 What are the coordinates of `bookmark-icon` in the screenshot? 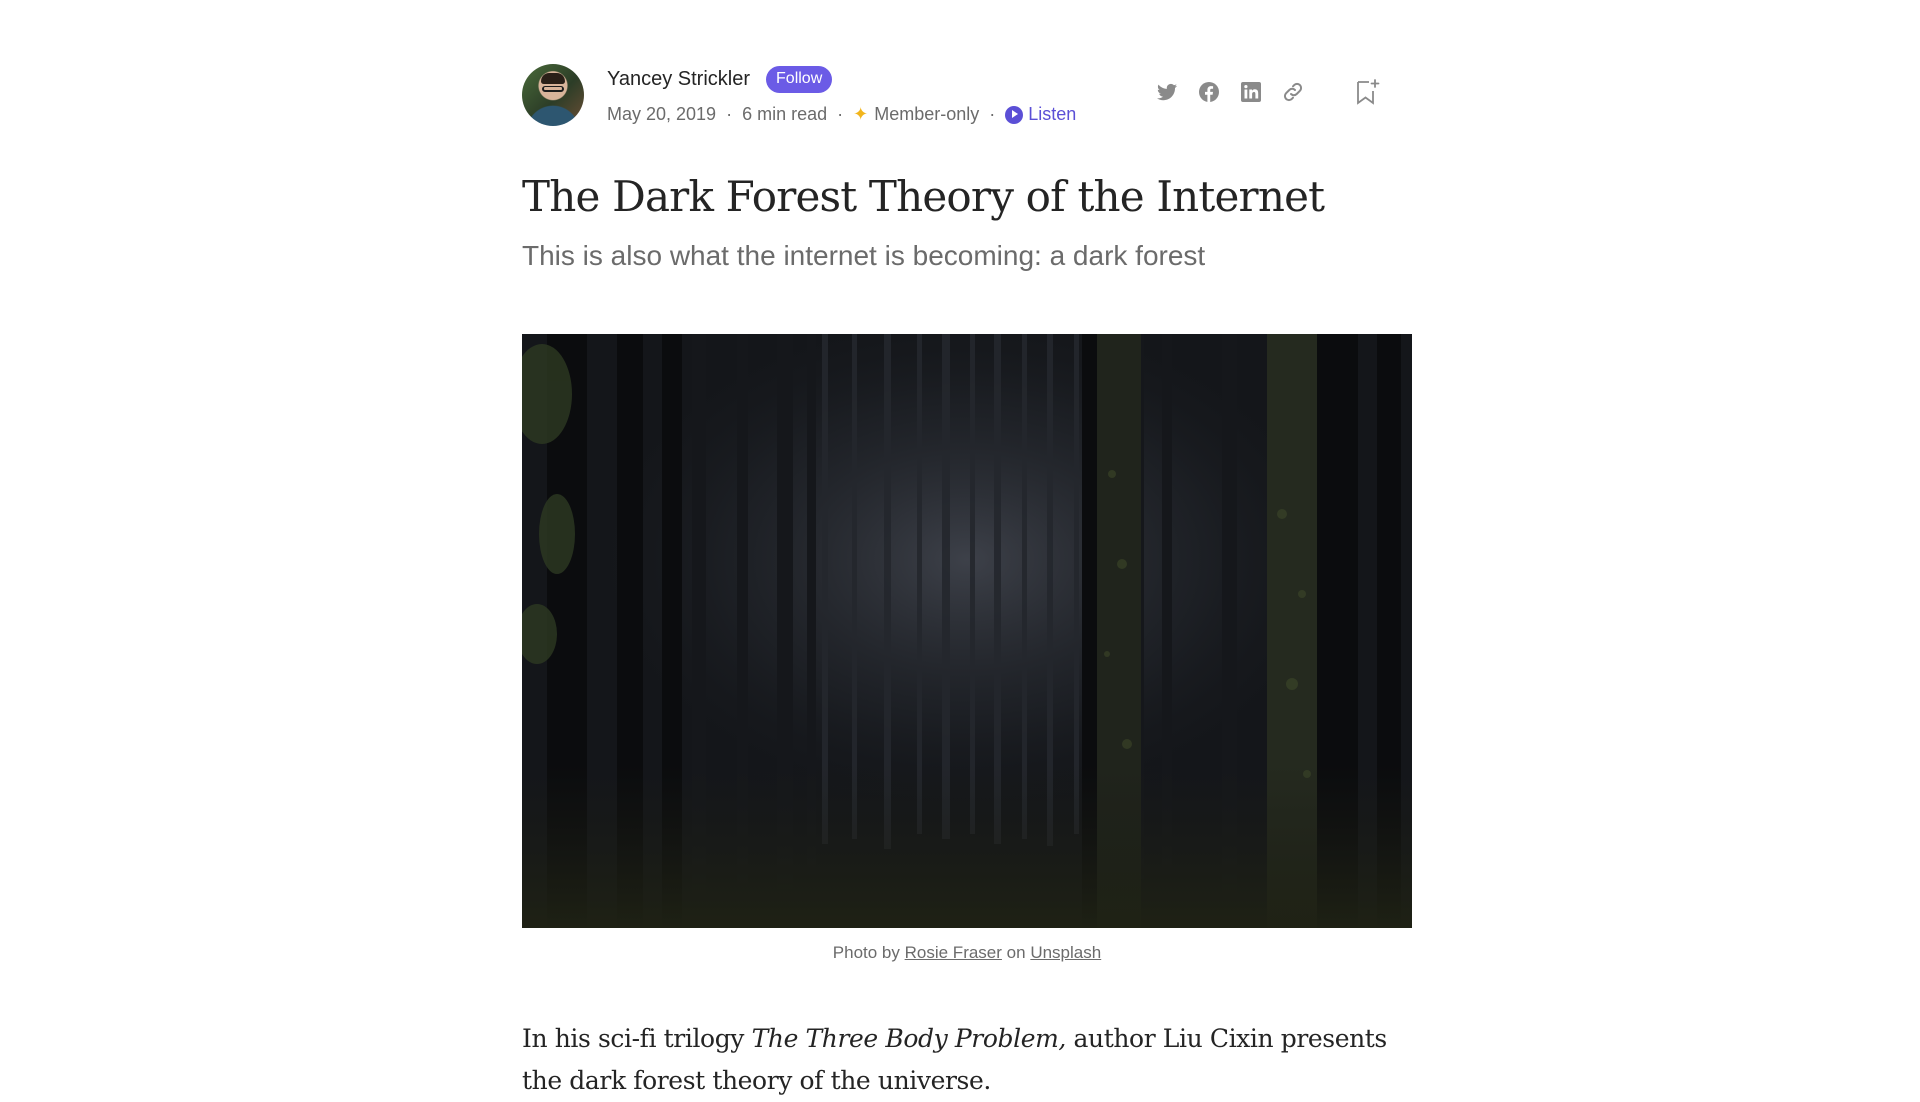 It's located at (1367, 92).